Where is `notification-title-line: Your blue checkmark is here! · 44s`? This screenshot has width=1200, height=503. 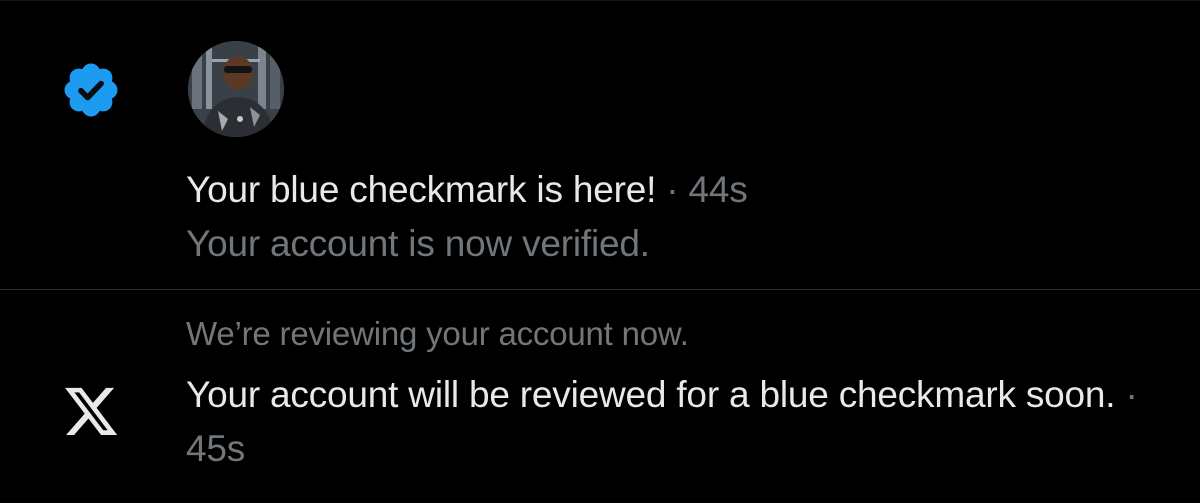 notification-title-line: Your blue checkmark is here! · 44s is located at coordinates (673, 190).